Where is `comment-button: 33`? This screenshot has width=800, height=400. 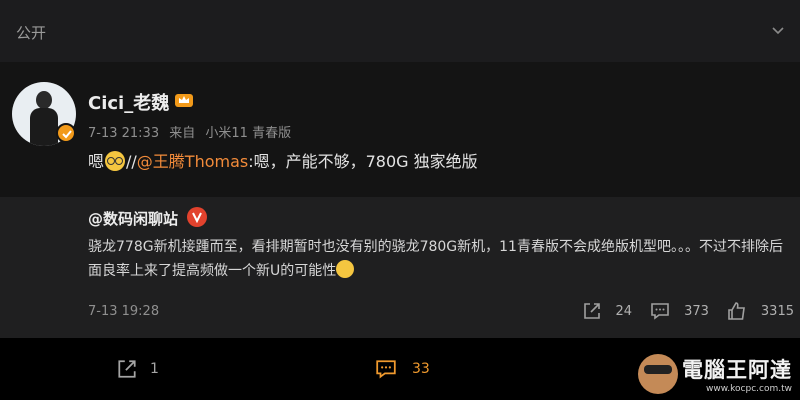 comment-button: 33 is located at coordinates (402, 369).